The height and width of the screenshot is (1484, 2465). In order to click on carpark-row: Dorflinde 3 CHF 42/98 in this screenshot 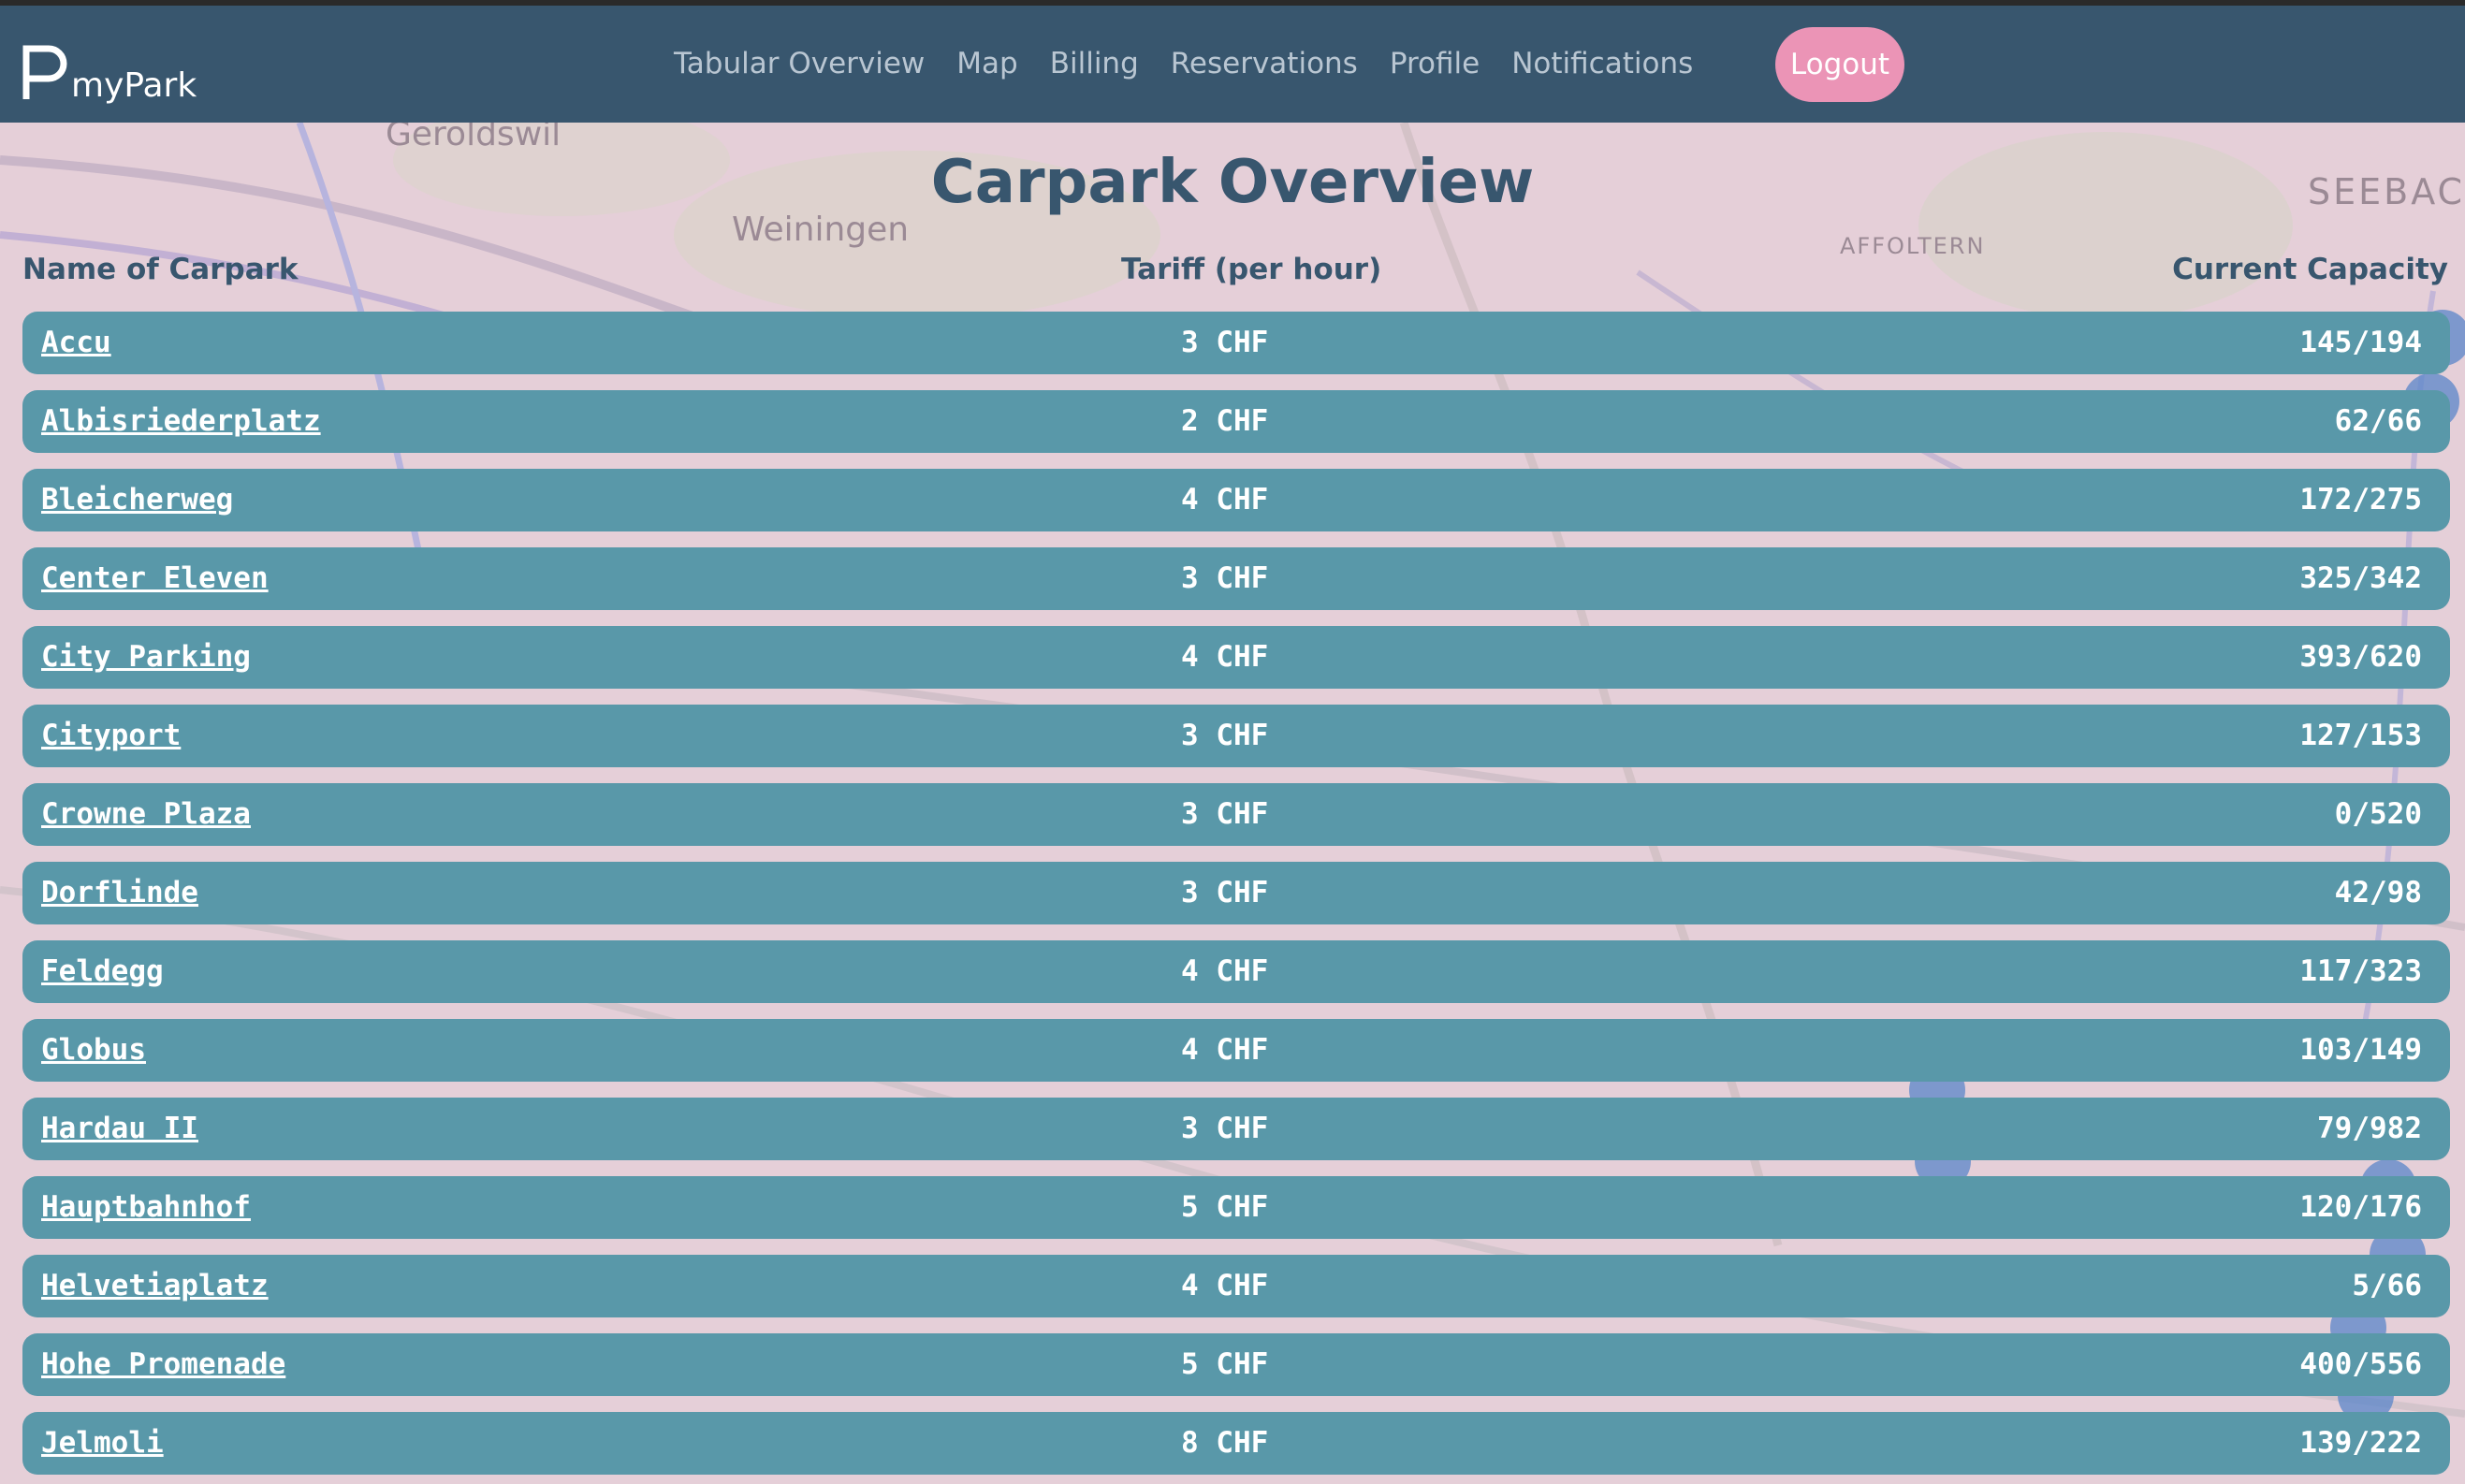, I will do `click(1236, 893)`.